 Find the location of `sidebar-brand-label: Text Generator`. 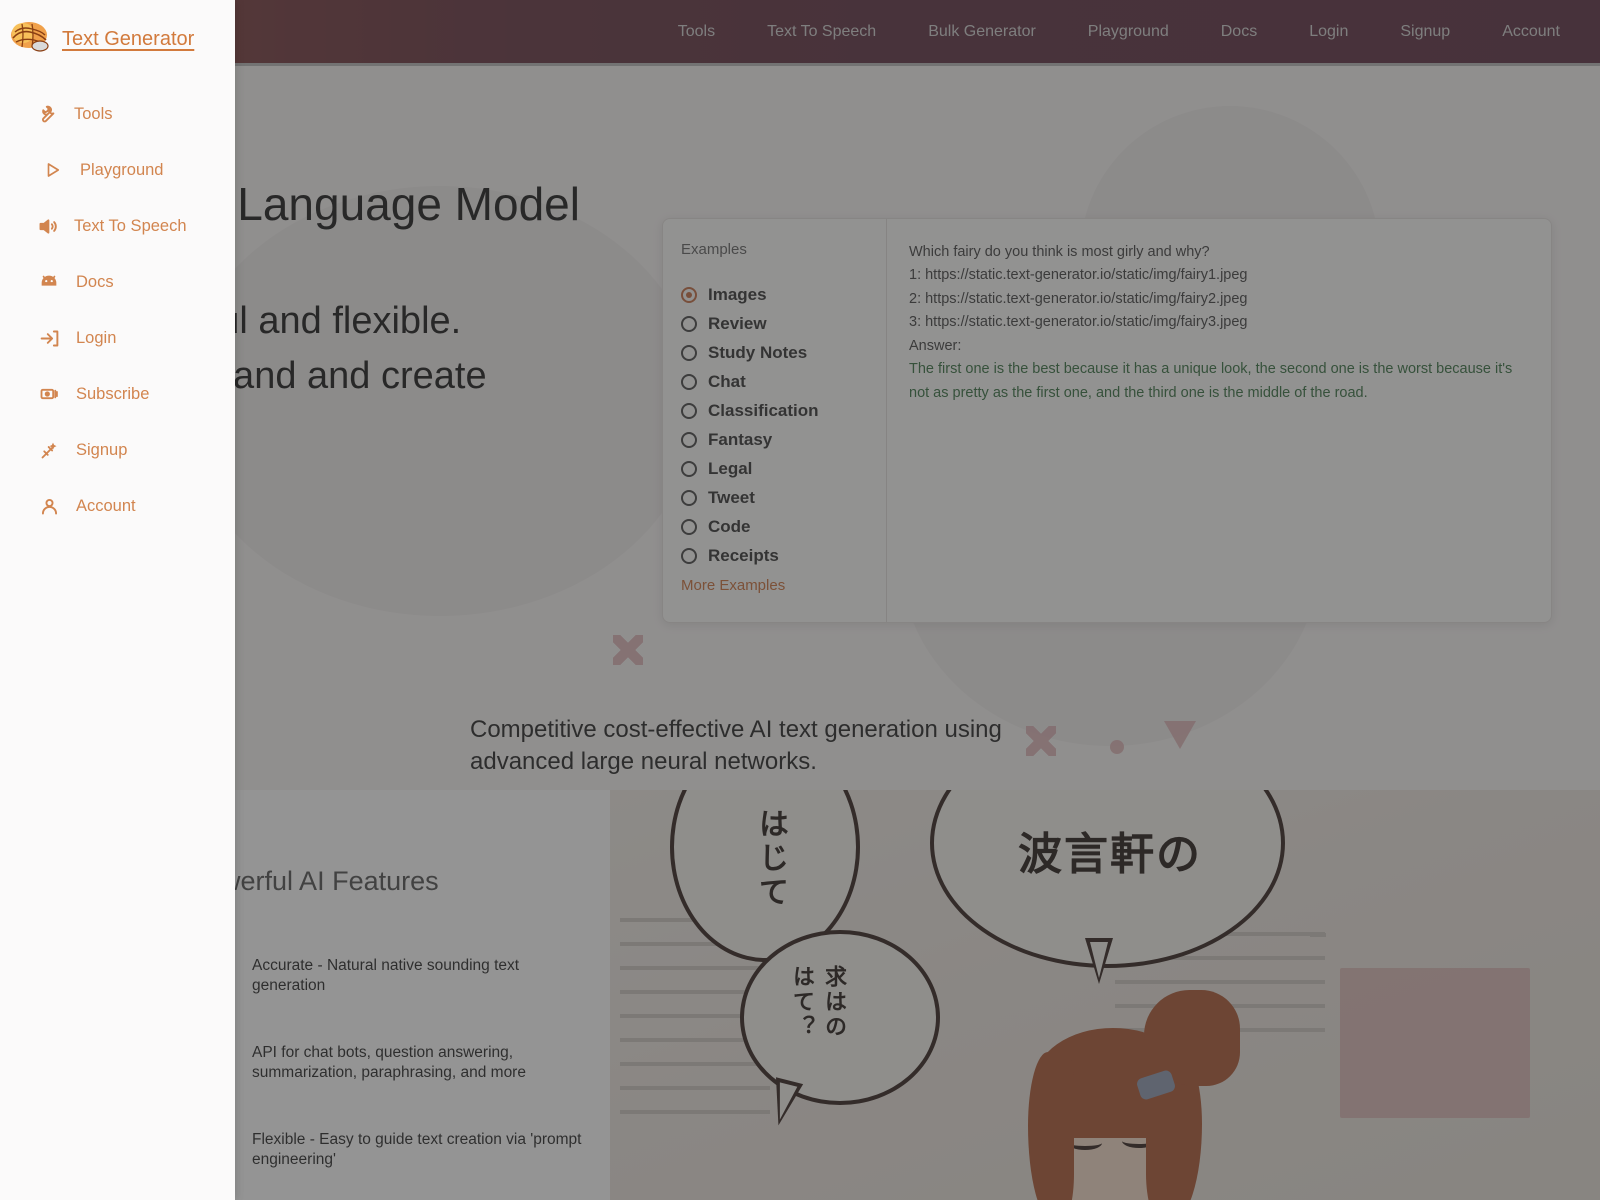

sidebar-brand-label: Text Generator is located at coordinates (128, 39).